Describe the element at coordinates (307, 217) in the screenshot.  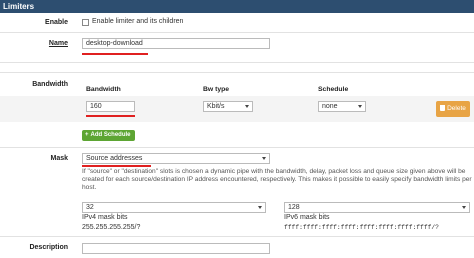
I see `ipv6-mask-bits-label: IPv6 mask bits` at that location.